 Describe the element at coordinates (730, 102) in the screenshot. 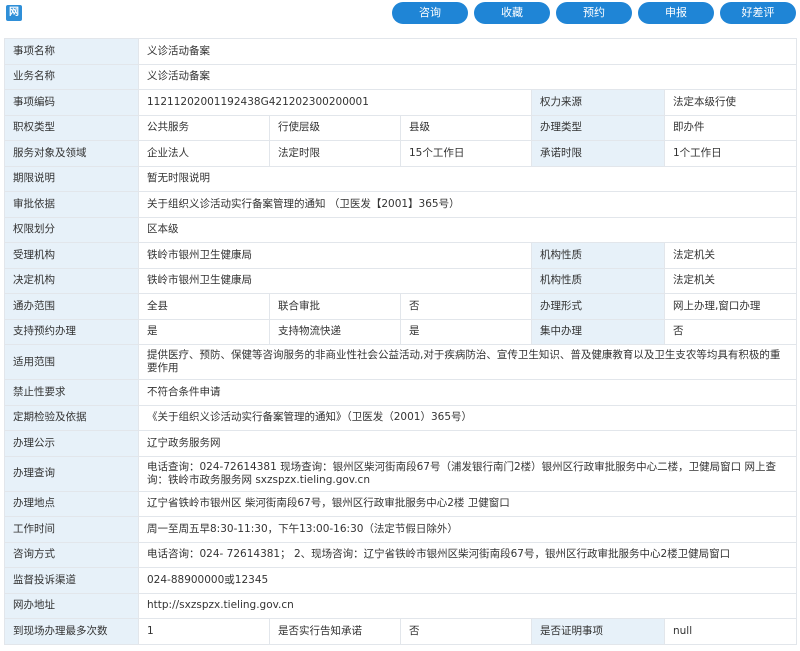

I see `field-value: 法定本级行使` at that location.